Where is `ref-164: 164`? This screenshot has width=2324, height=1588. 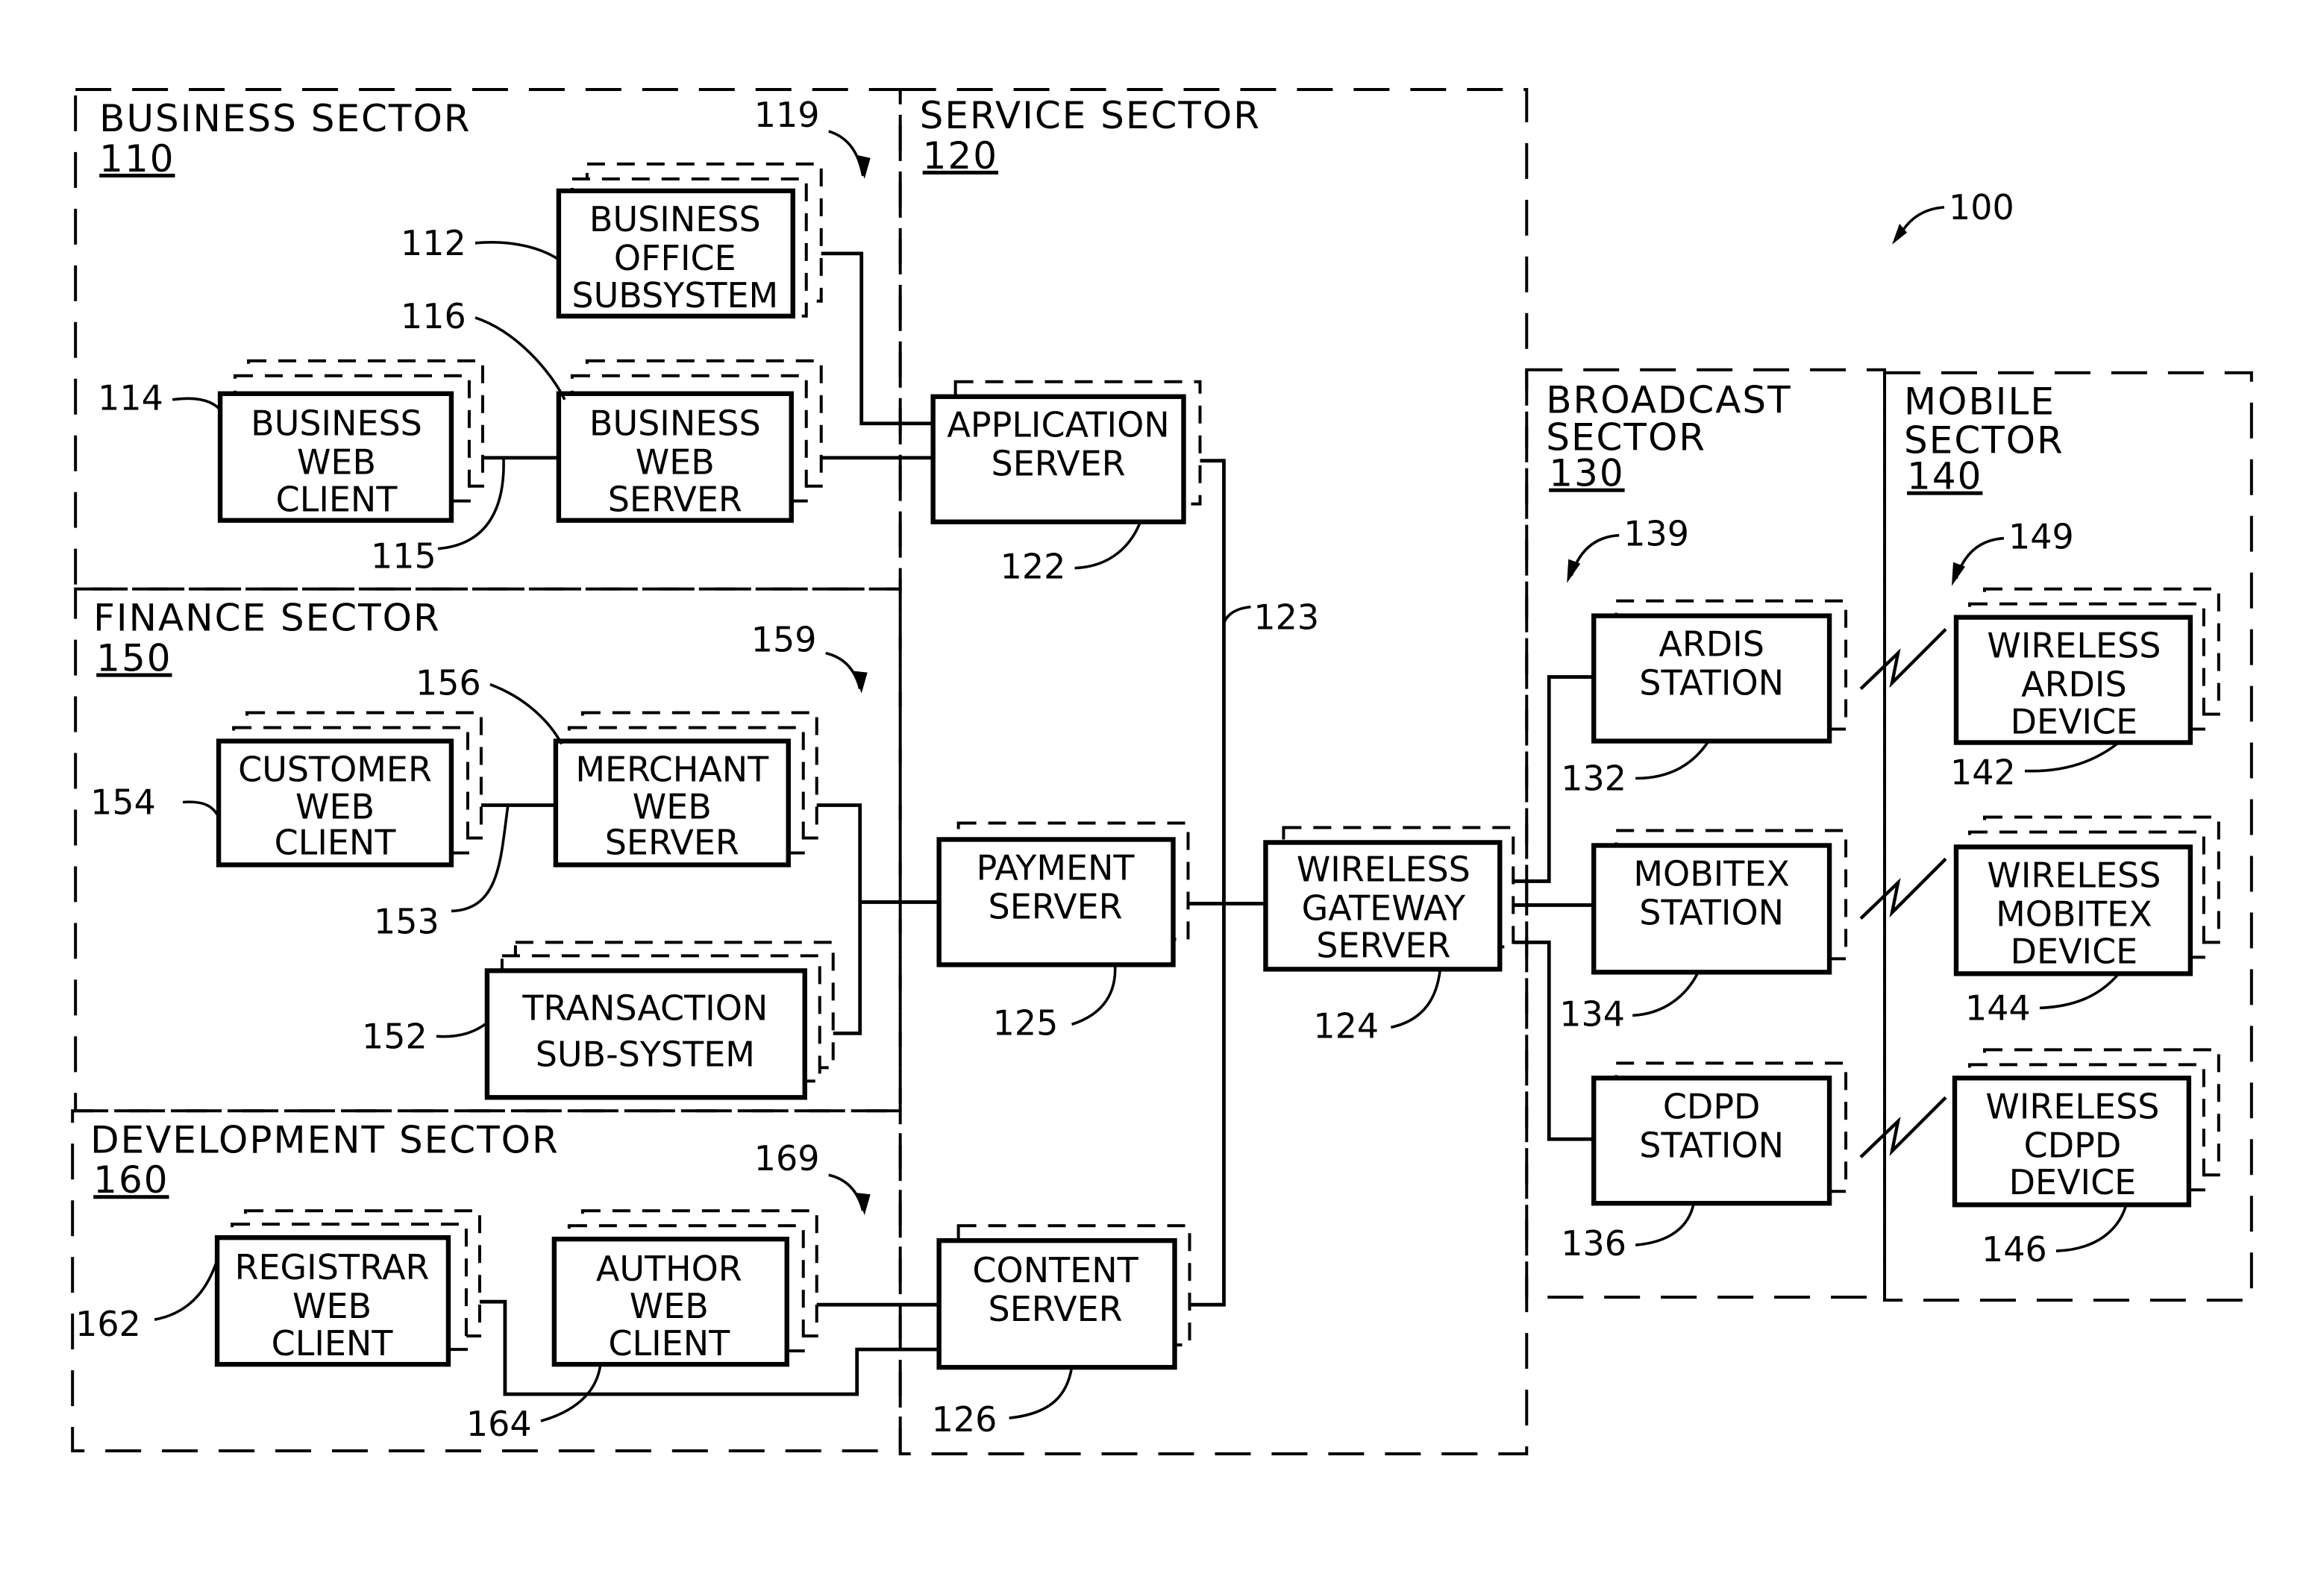 ref-164: 164 is located at coordinates (499, 1424).